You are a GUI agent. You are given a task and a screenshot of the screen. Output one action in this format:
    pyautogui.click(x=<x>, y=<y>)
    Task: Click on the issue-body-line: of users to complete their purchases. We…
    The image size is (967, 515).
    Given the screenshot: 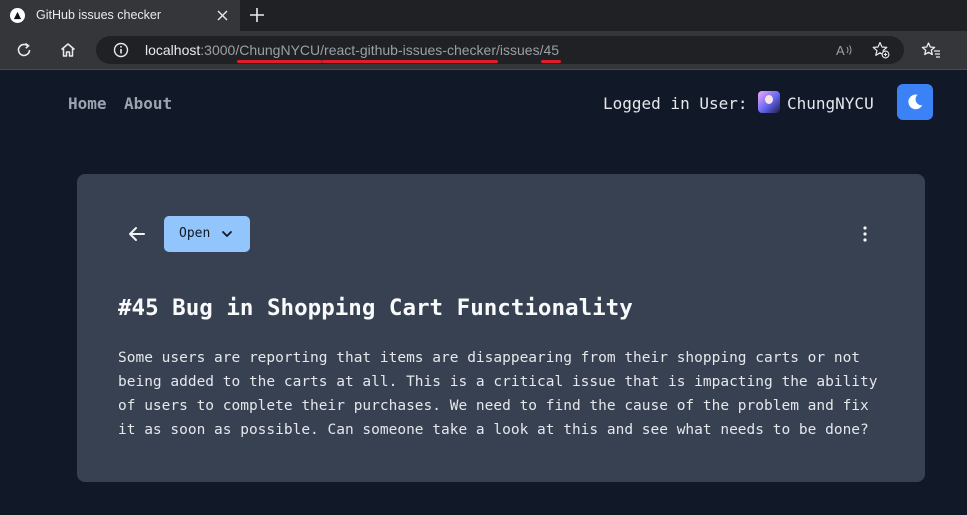 What is the action you would take?
    pyautogui.click(x=493, y=406)
    